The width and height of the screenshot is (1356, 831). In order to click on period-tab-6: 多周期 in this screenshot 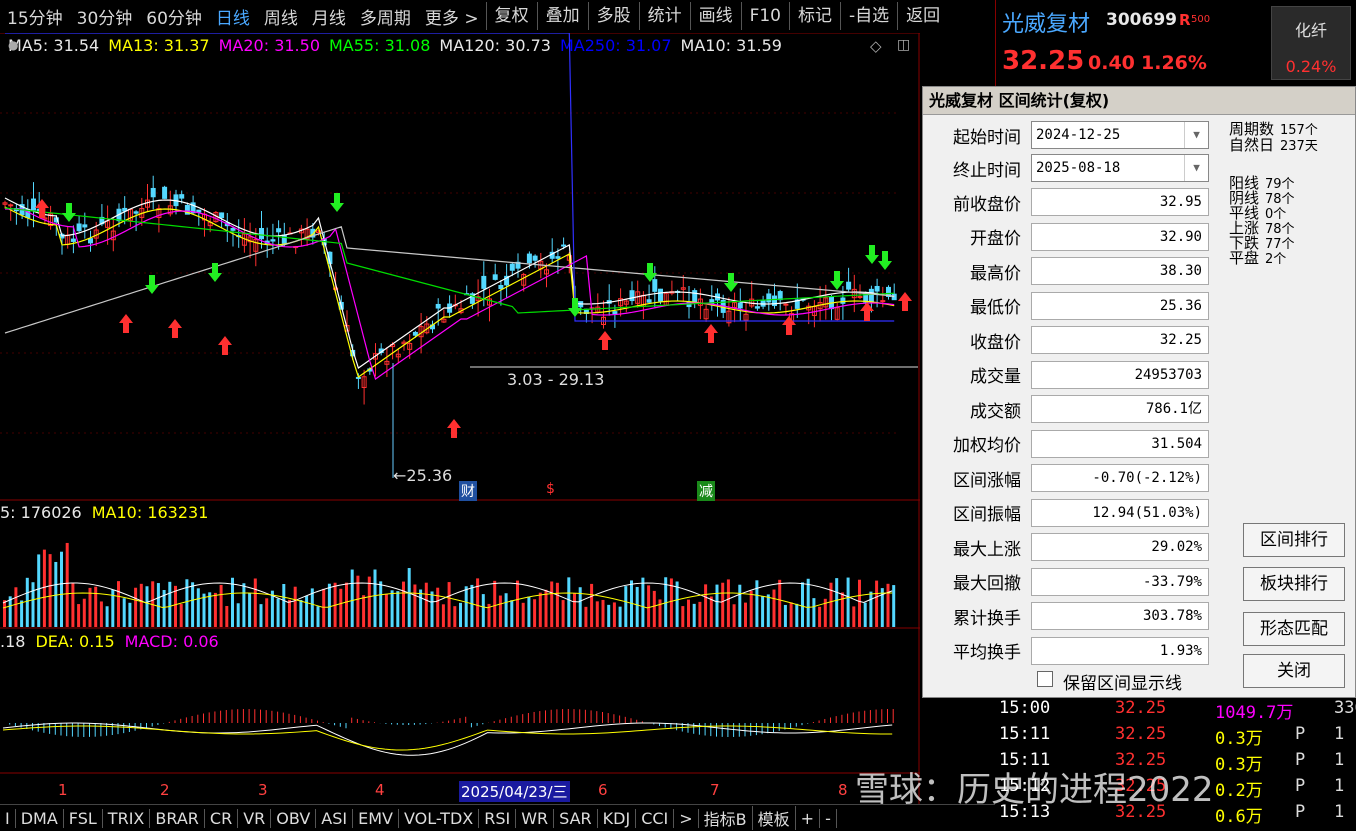, I will do `click(385, 16)`.